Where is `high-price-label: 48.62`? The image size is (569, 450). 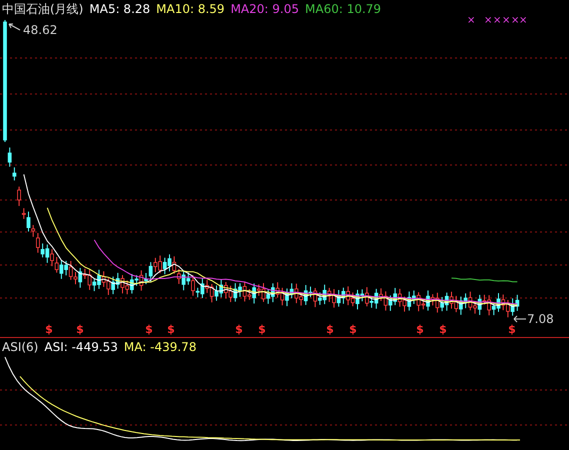 high-price-label: 48.62 is located at coordinates (40, 30).